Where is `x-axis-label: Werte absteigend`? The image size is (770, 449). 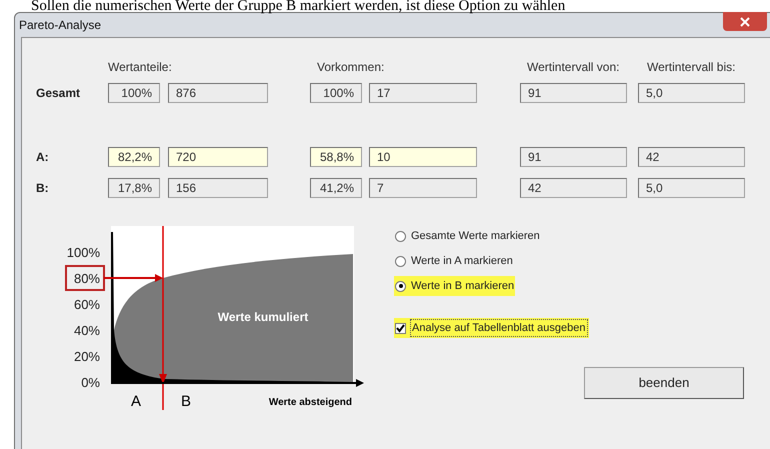 x-axis-label: Werte absteigend is located at coordinates (310, 402).